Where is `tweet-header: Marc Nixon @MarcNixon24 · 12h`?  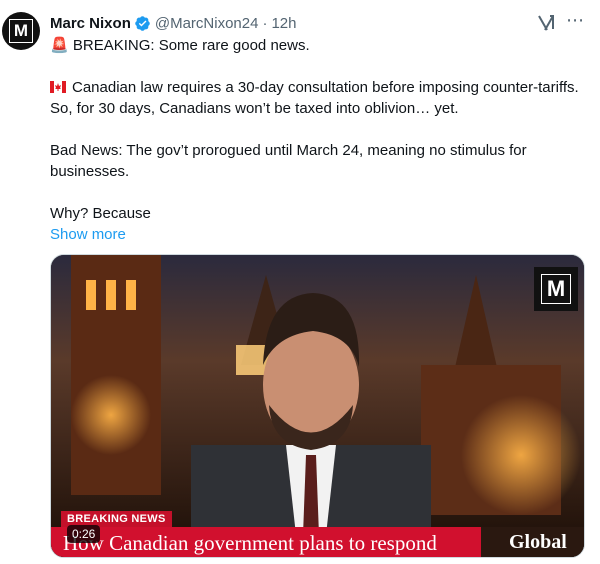 tweet-header: Marc Nixon @MarcNixon24 · 12h is located at coordinates (173, 23).